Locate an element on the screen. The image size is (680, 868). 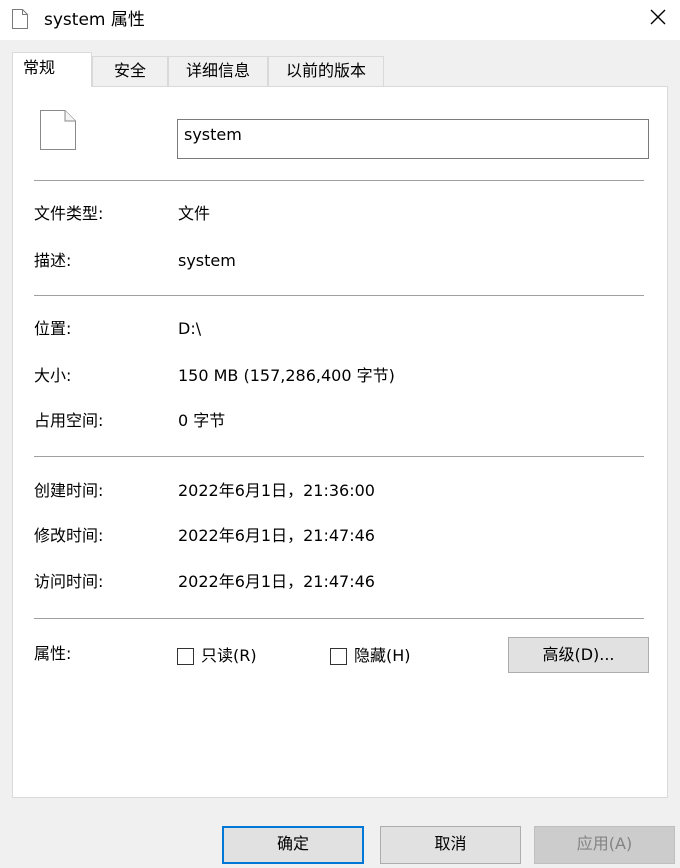
modified-value: 2022年6月1日，21:47:46 is located at coordinates (276, 535).